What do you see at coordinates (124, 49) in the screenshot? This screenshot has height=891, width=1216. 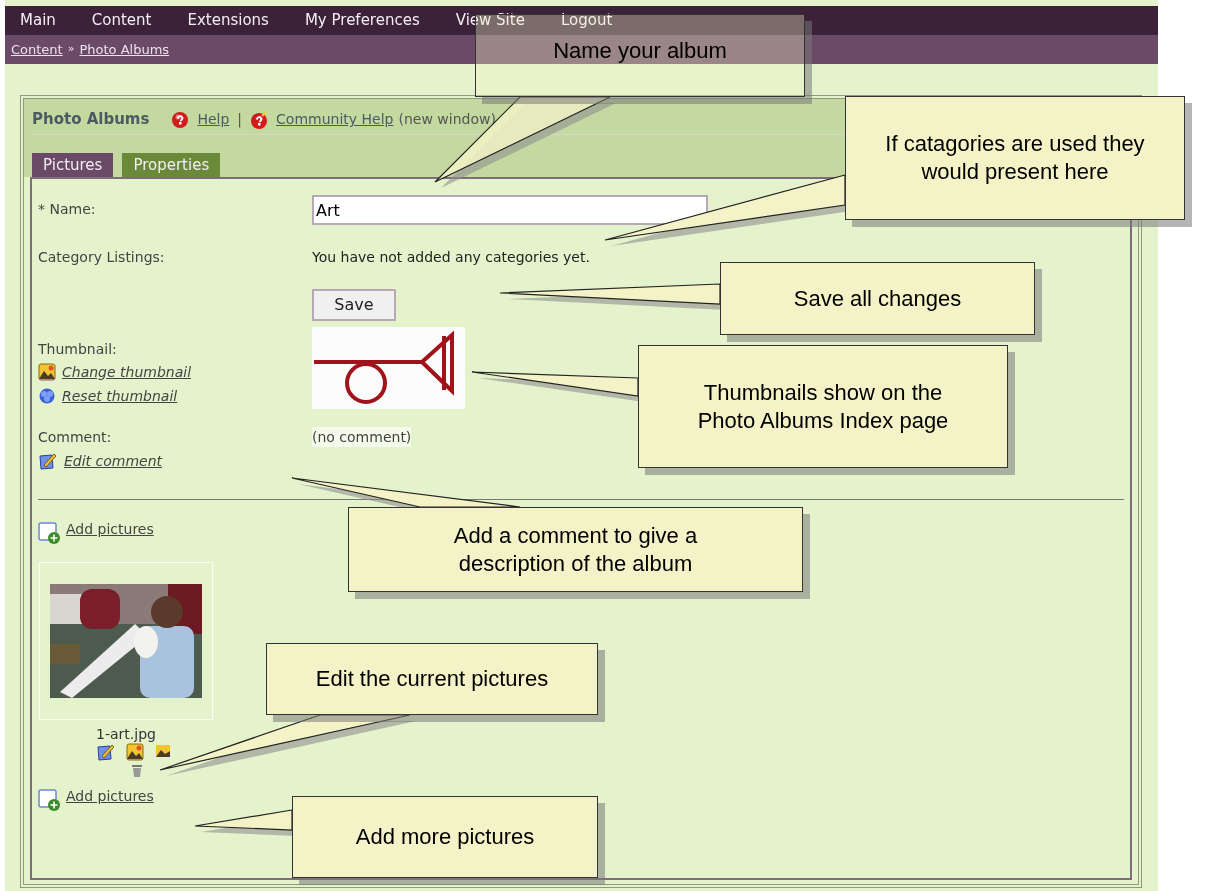 I see `breadcrumb-link: Photo Albums` at bounding box center [124, 49].